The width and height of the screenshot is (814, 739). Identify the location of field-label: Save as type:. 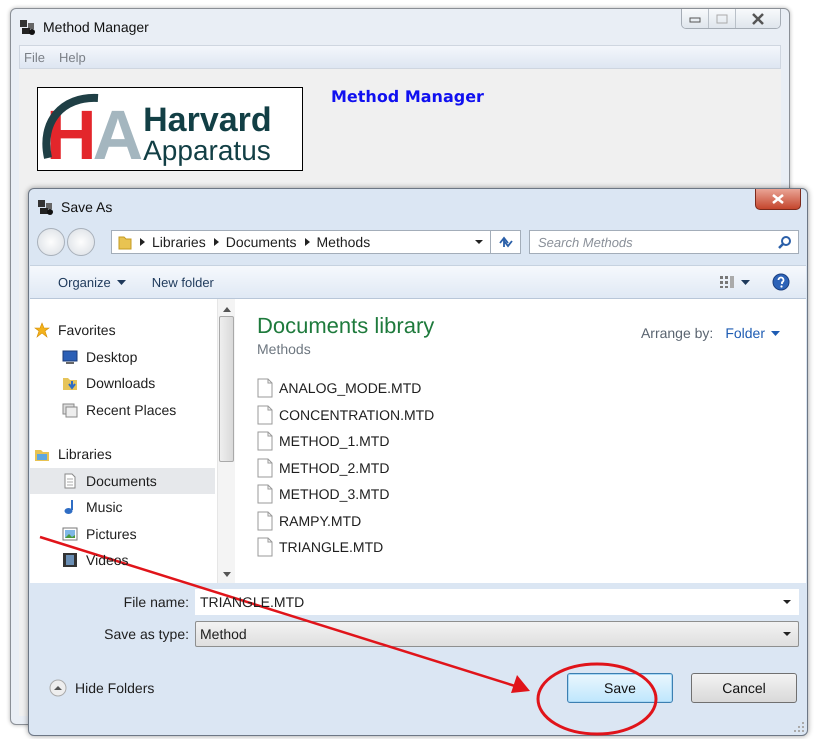
(146, 634).